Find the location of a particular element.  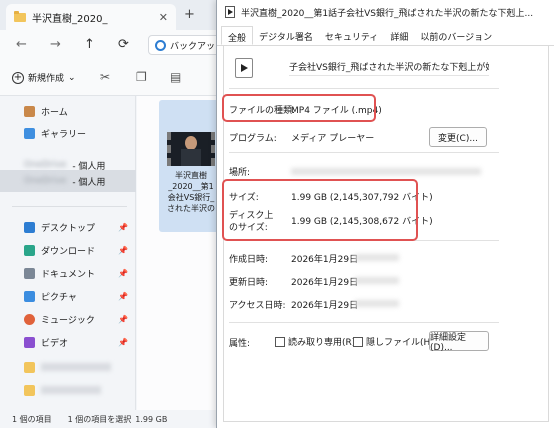

document-icon is located at coordinates (29, 273).